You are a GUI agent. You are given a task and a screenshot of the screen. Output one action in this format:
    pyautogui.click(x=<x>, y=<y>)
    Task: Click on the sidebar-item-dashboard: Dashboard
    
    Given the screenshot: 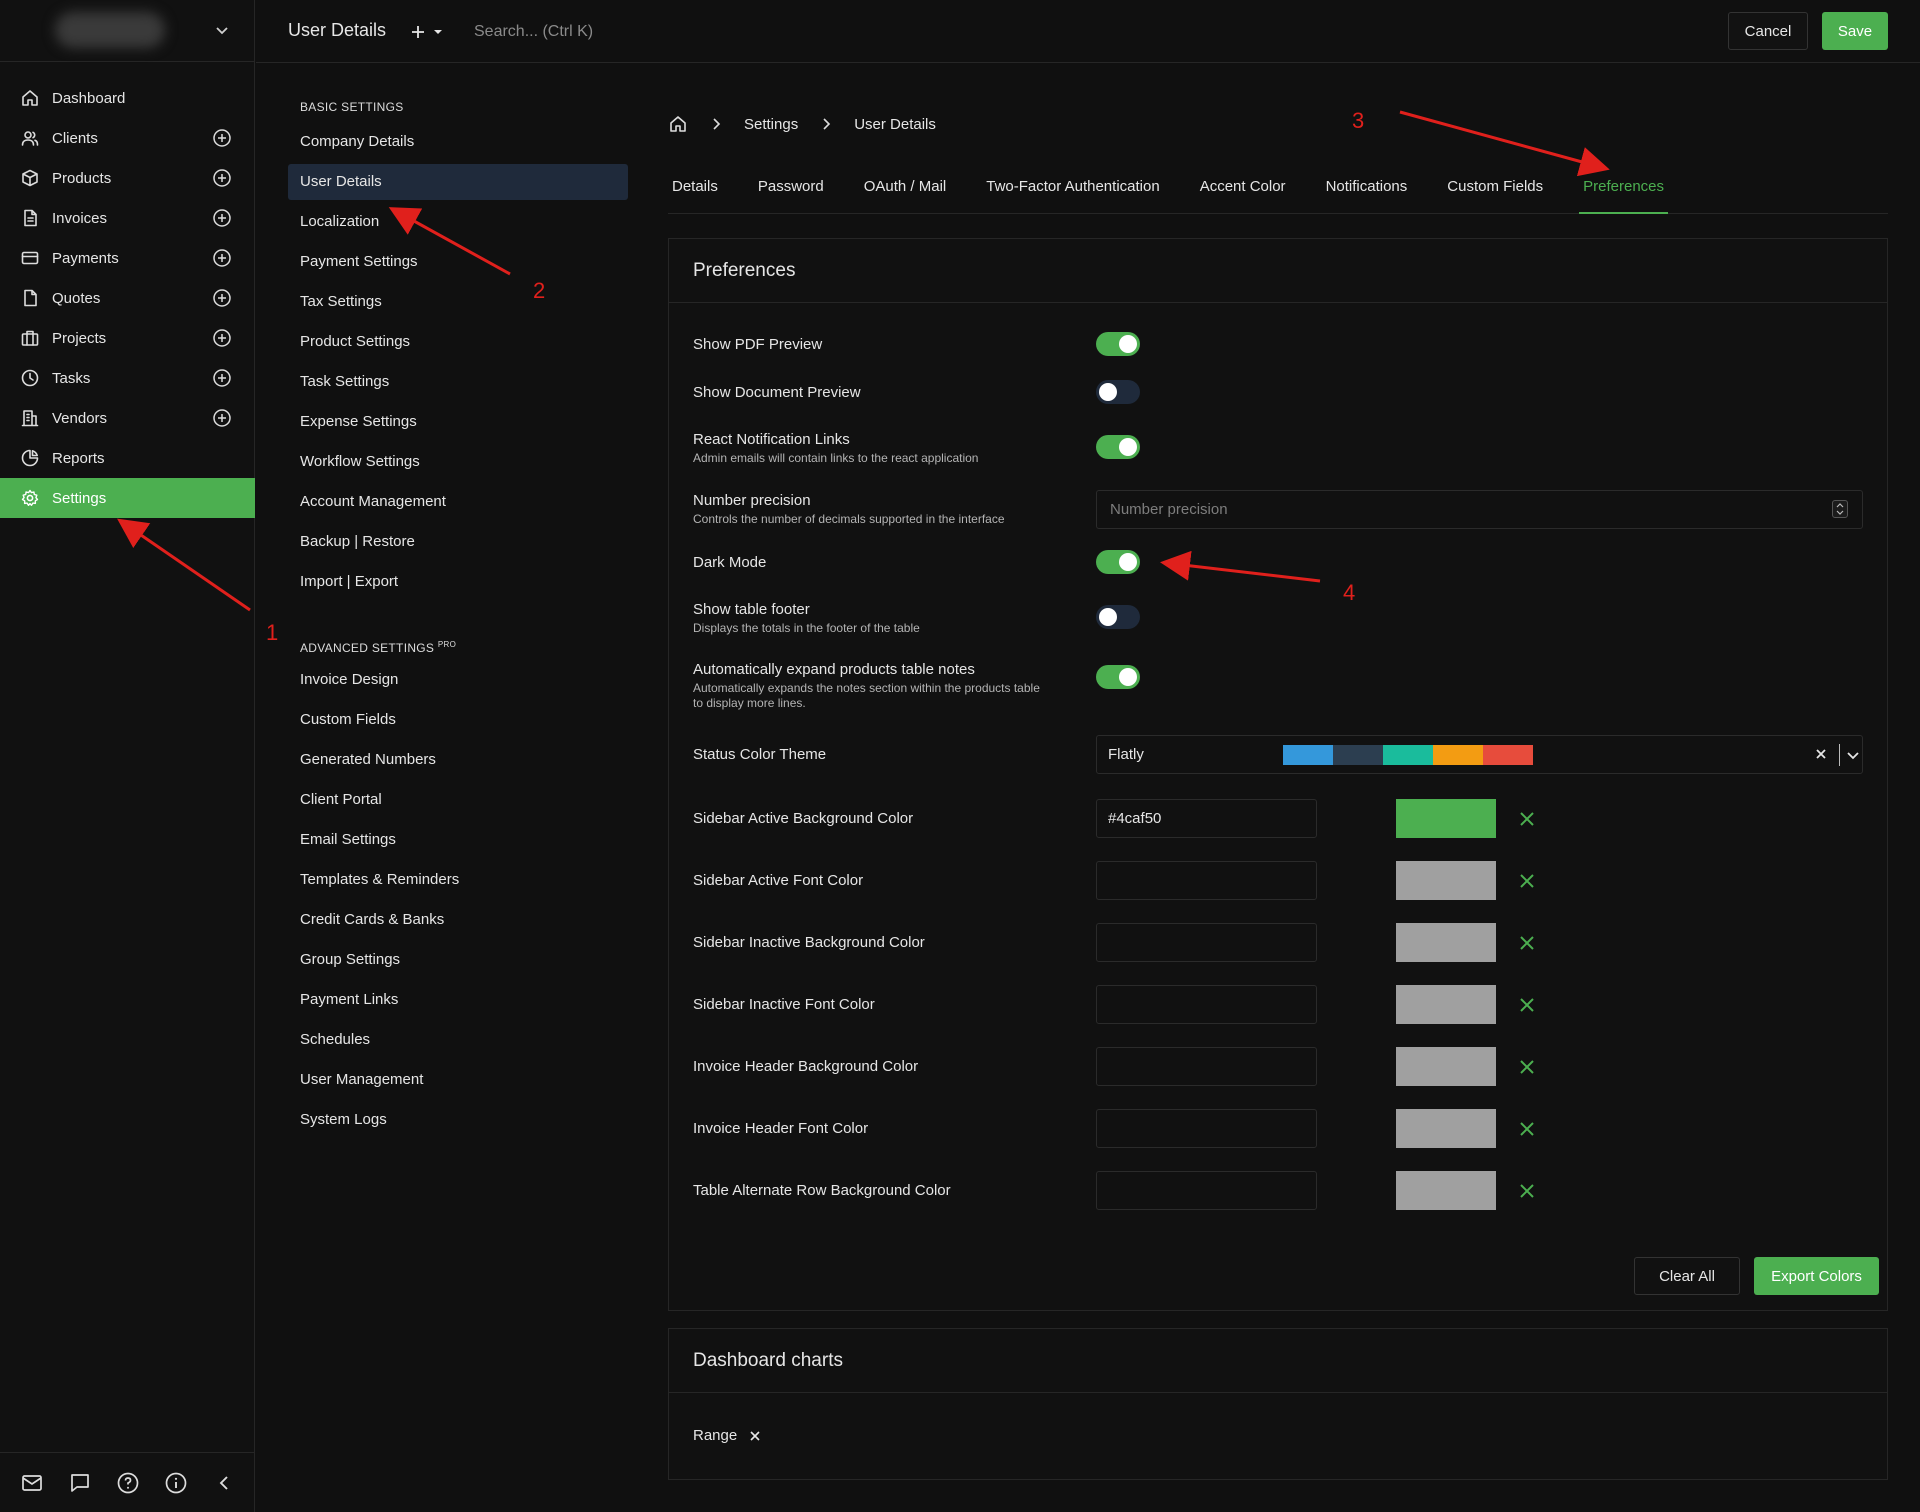 What is the action you would take?
    pyautogui.click(x=127, y=98)
    